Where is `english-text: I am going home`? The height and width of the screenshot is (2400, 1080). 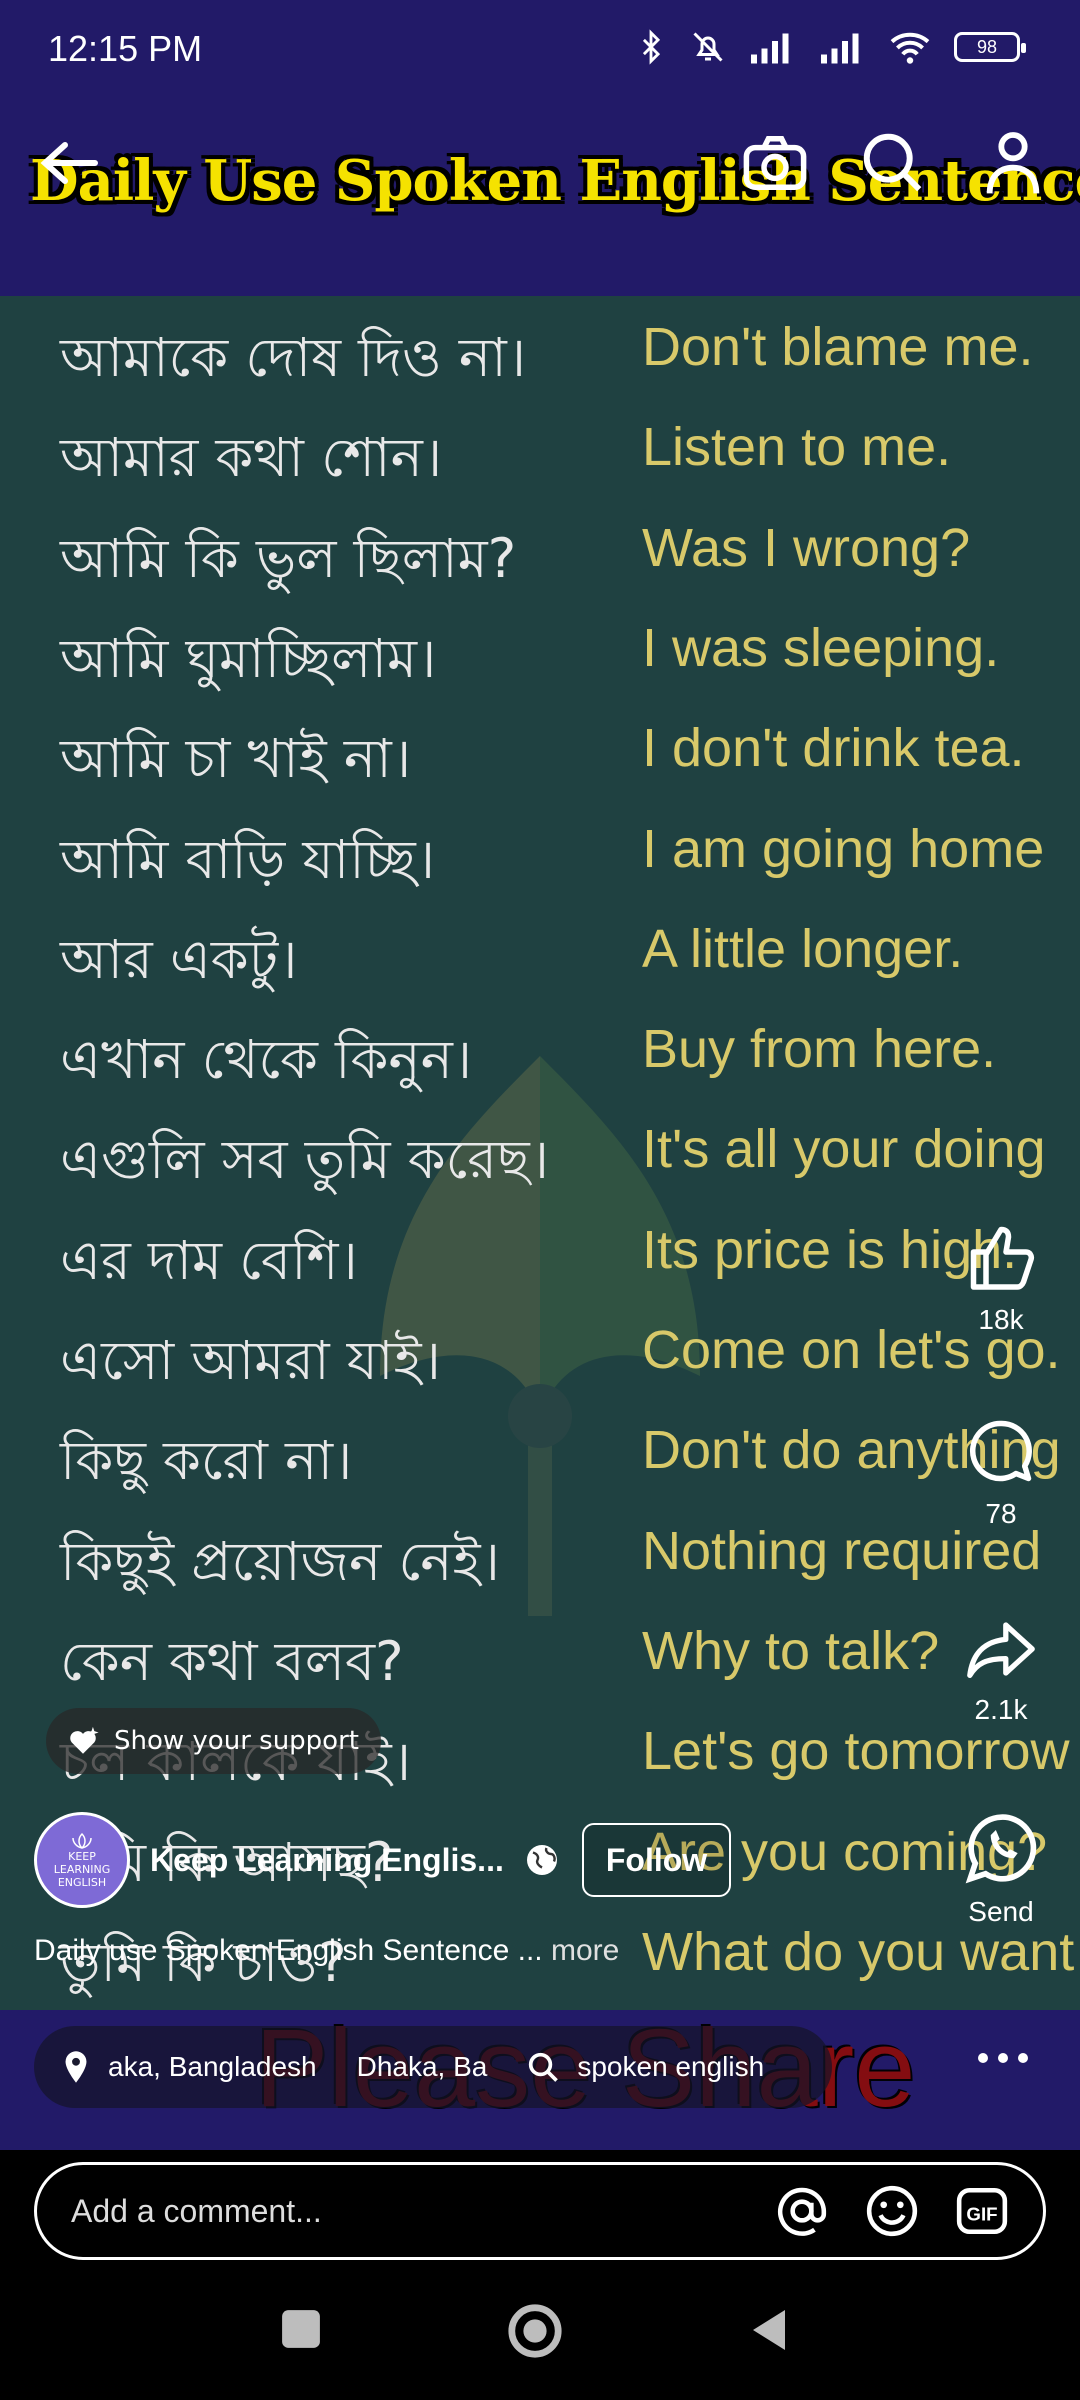 english-text: I am going home is located at coordinates (843, 848).